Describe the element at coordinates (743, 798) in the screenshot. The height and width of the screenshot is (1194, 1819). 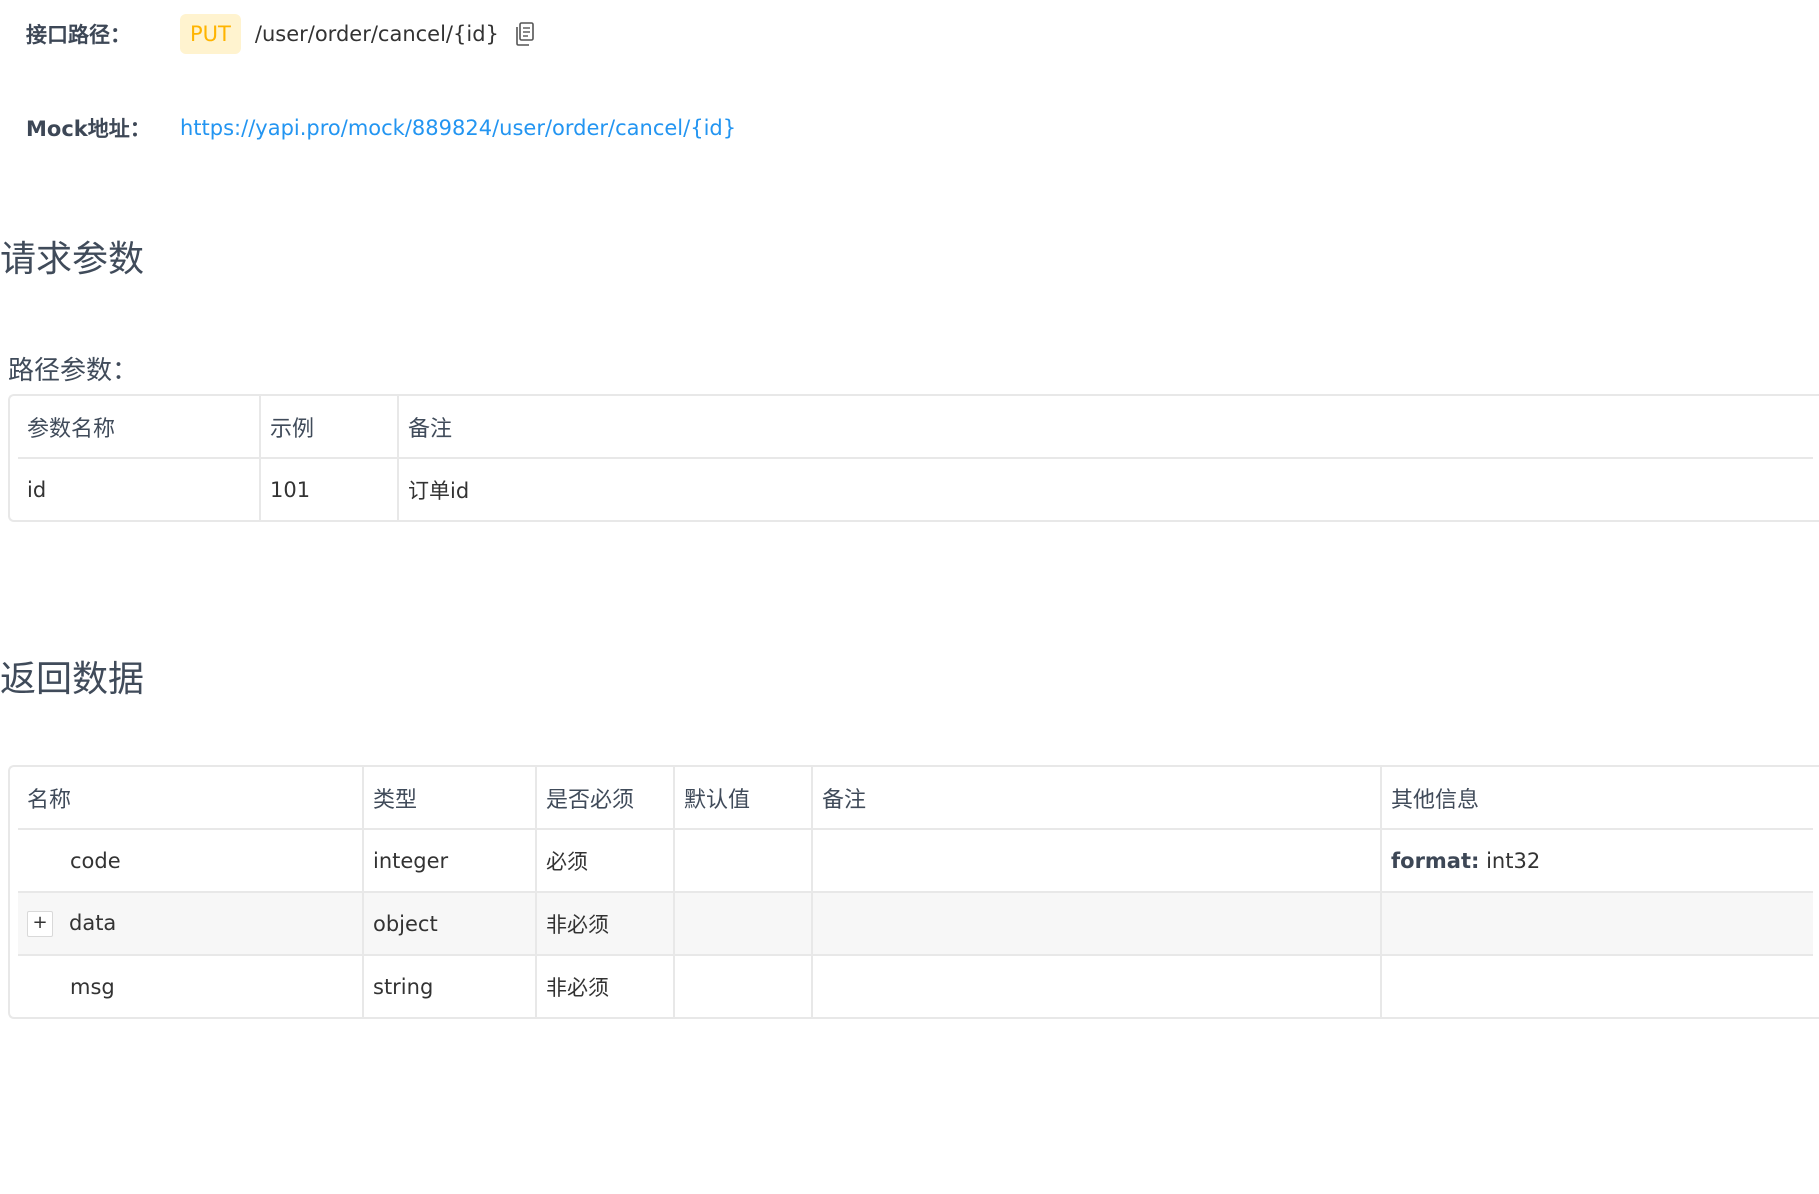
I see `column-header-default: 默认值` at that location.